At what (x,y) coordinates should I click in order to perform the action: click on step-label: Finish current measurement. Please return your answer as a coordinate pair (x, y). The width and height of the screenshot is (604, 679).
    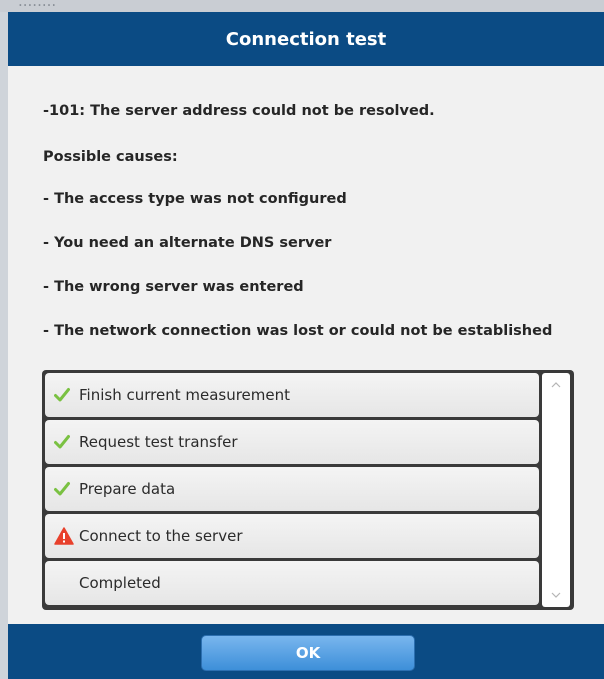
    Looking at the image, I should click on (184, 395).